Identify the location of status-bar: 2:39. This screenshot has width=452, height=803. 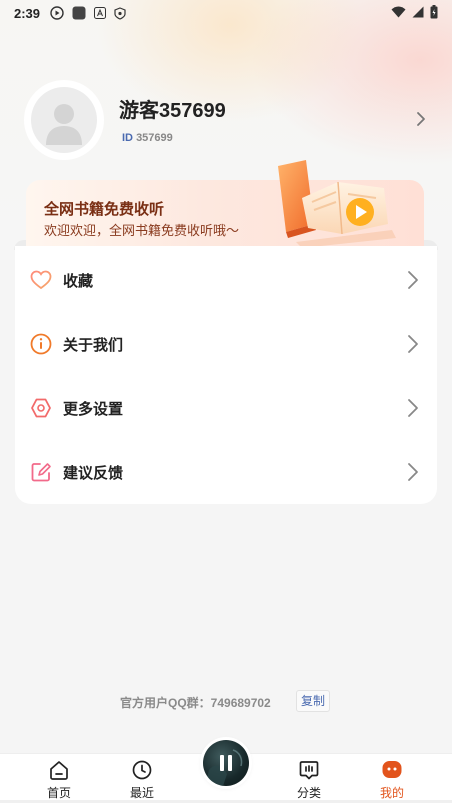
(226, 13).